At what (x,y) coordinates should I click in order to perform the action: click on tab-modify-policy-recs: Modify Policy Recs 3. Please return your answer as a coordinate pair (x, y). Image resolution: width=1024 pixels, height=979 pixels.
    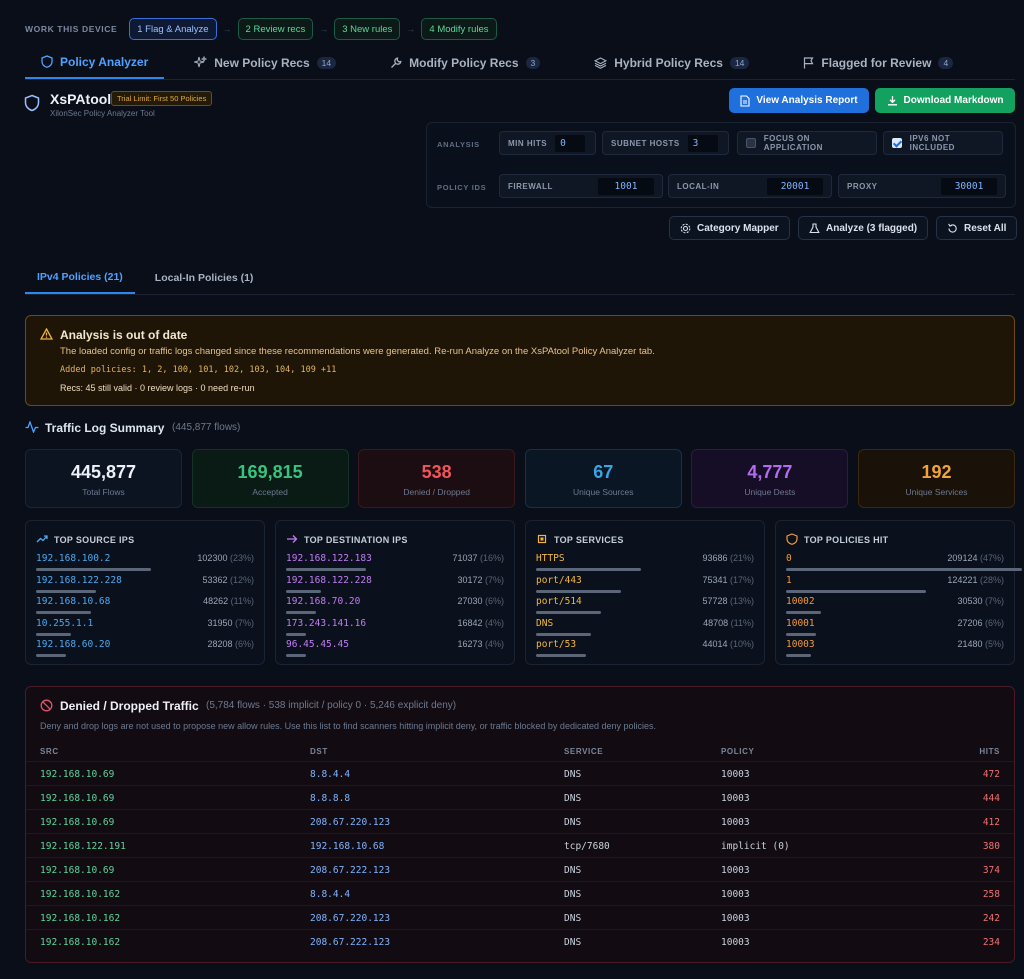
    Looking at the image, I should click on (465, 62).